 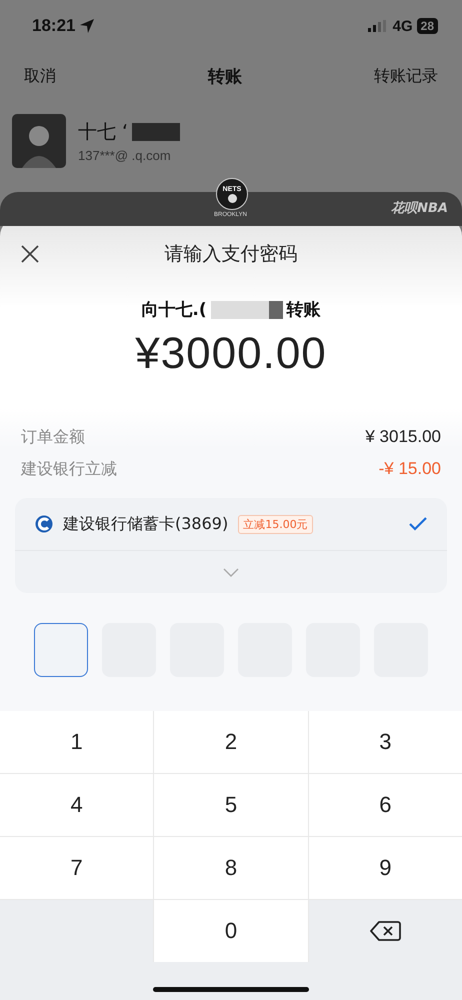 I want to click on bank-logo-icon, so click(x=44, y=524).